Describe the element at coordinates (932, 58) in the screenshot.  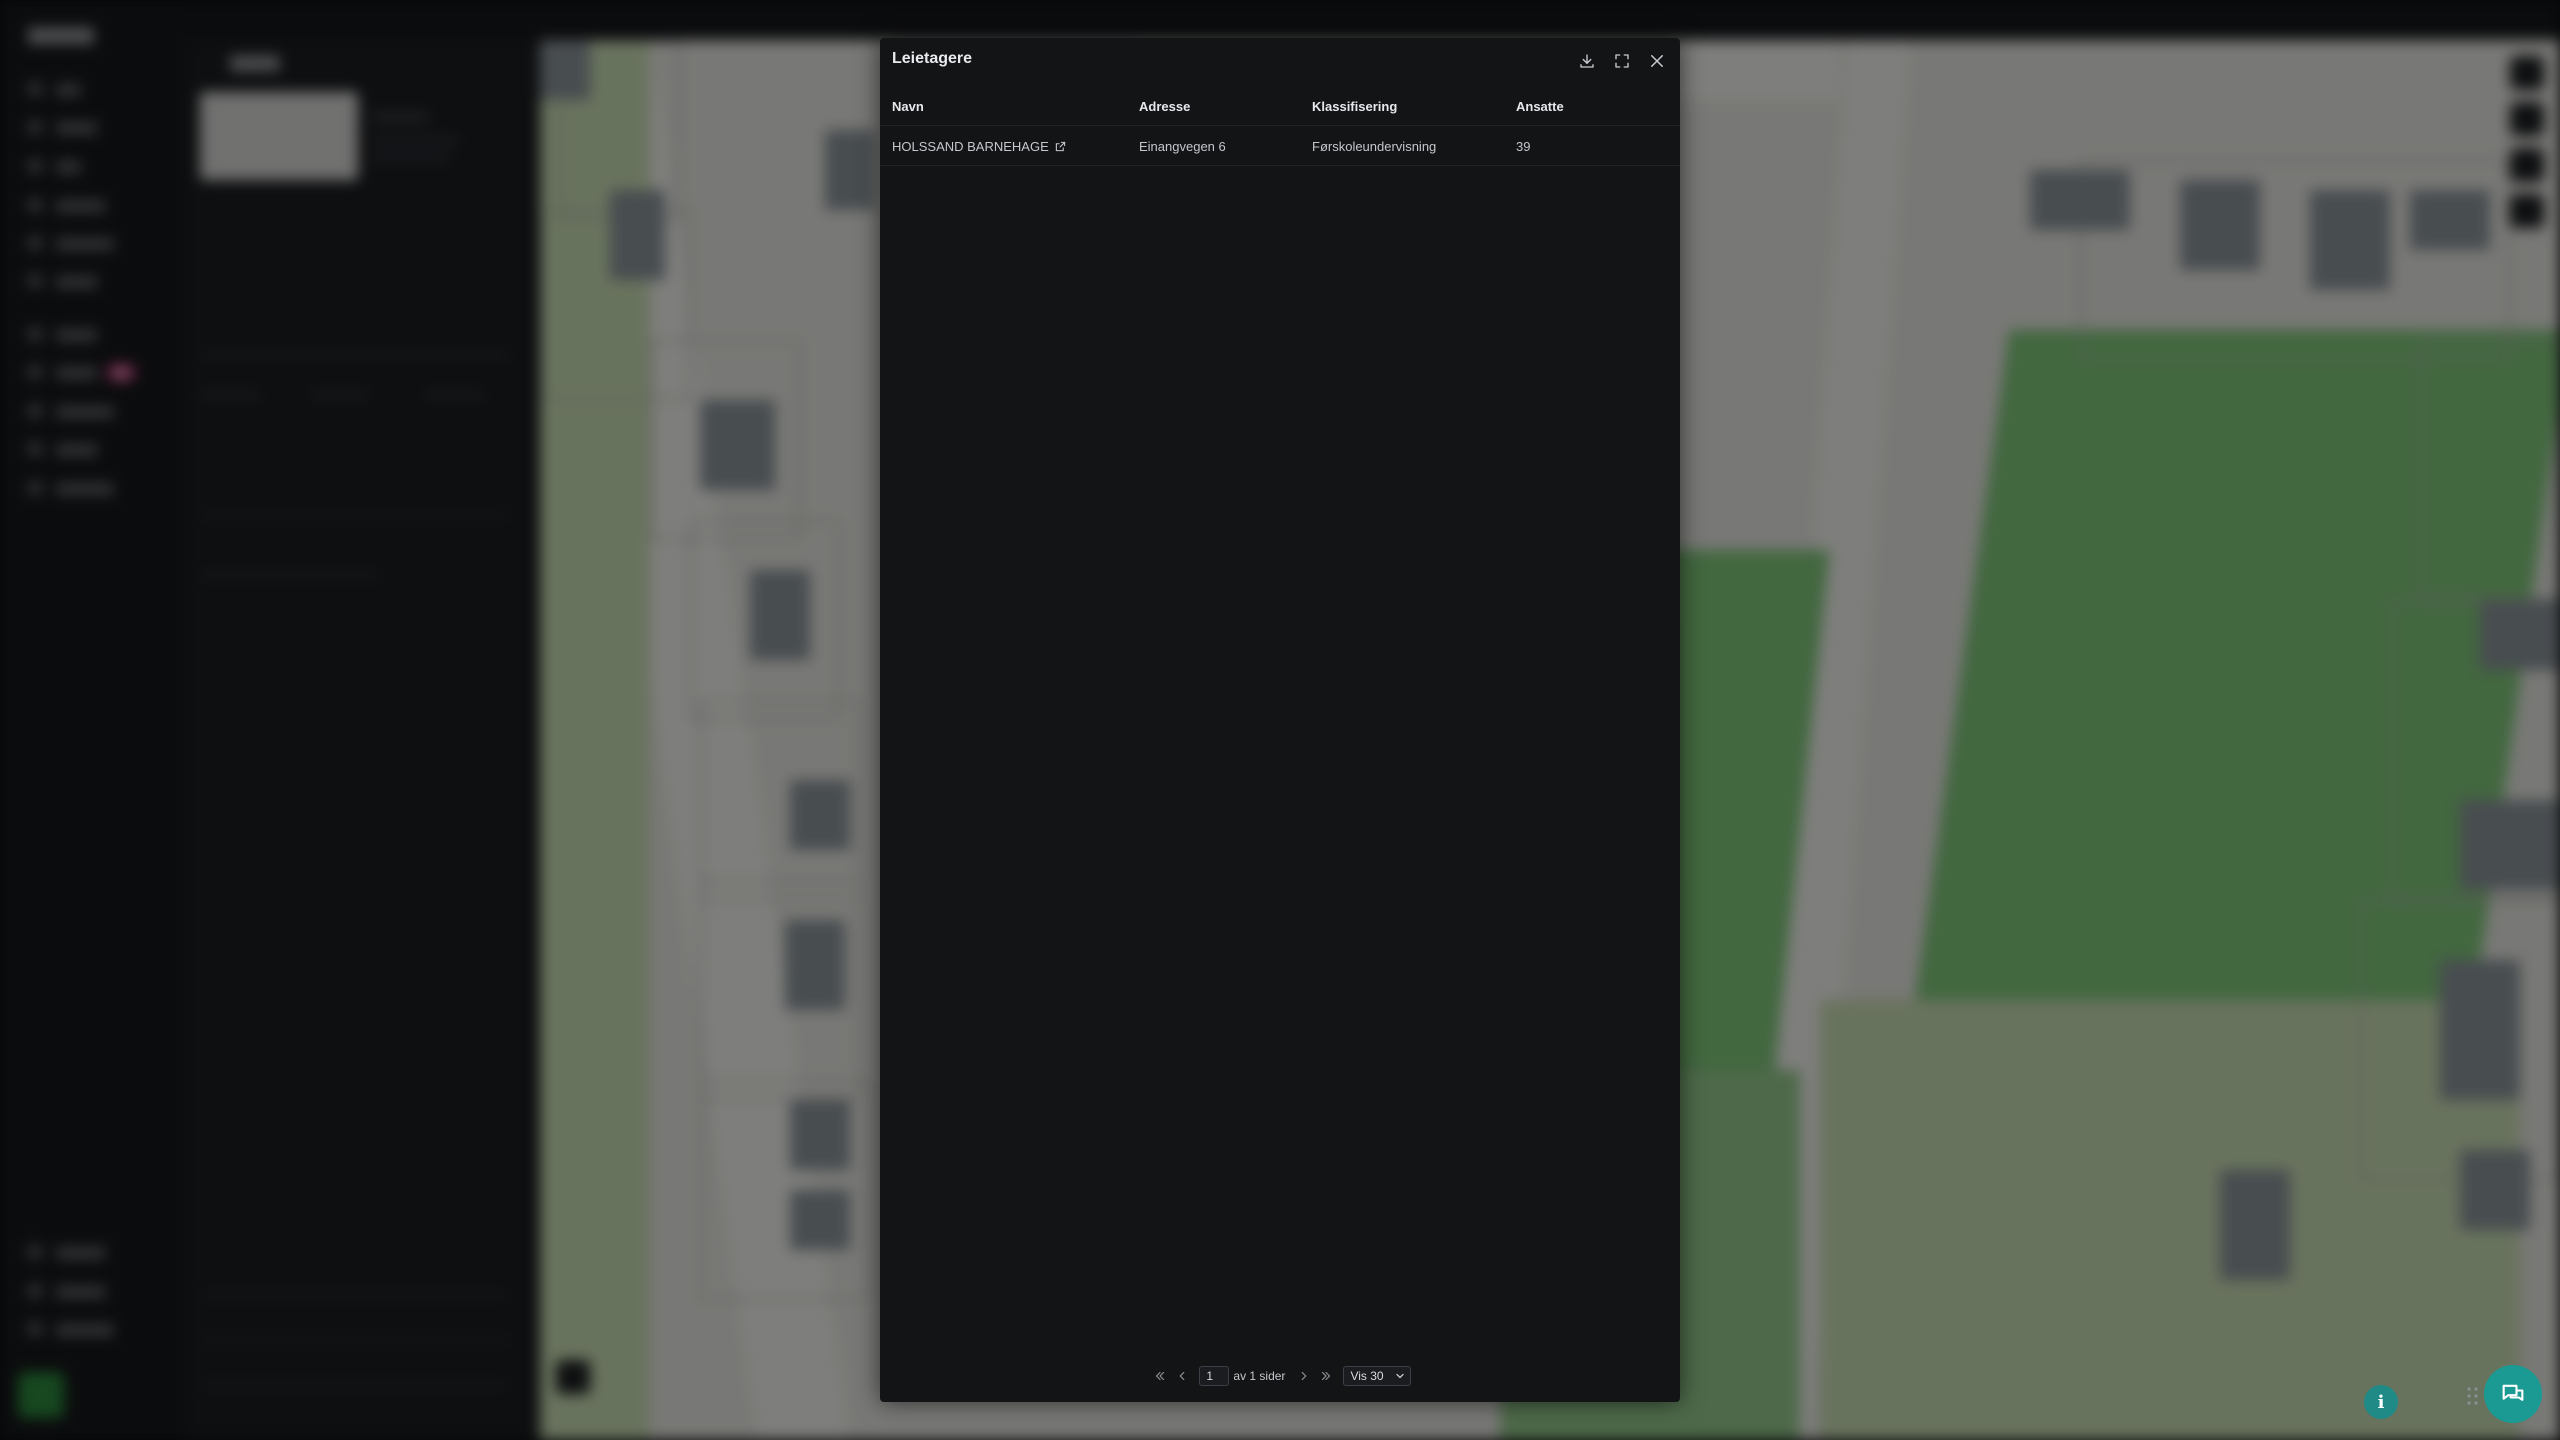
I see `modal-title: Leietagere` at that location.